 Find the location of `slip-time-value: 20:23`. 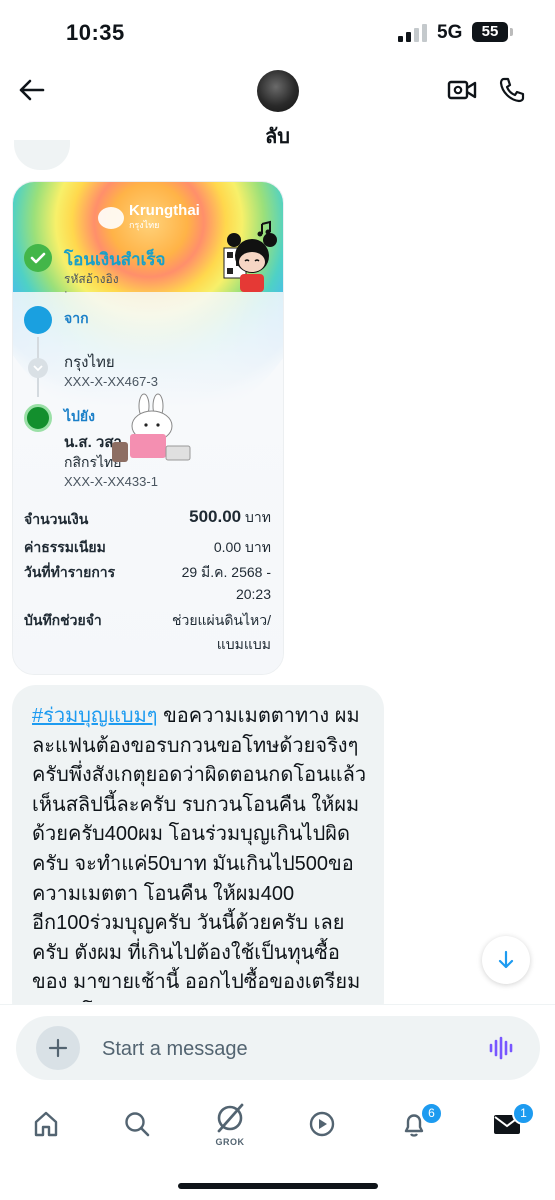

slip-time-value: 20:23 is located at coordinates (253, 594).